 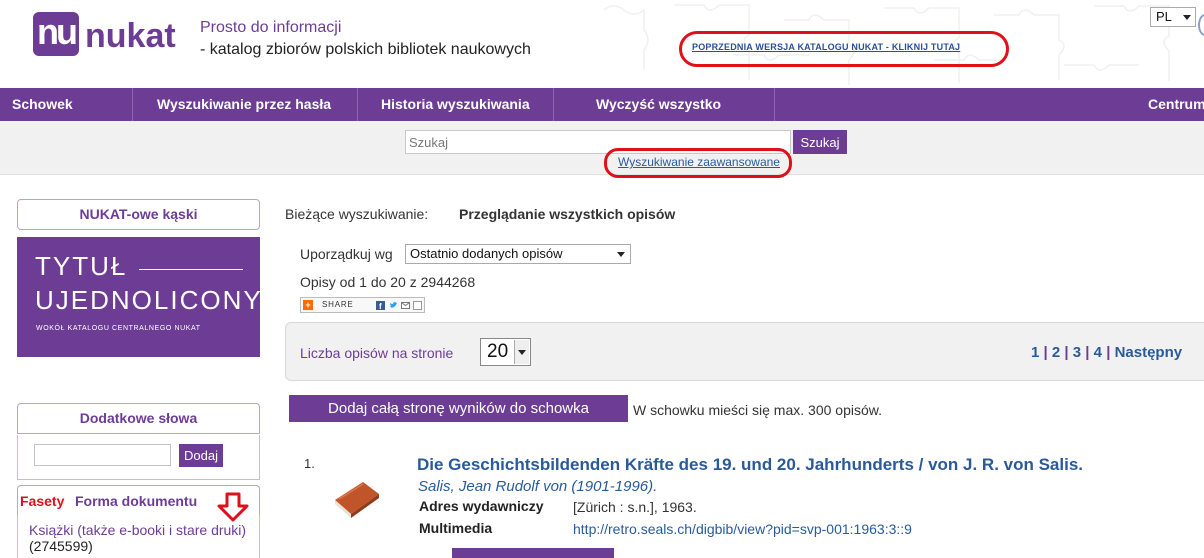 I want to click on nukat-logo: nu nukat, so click(x=108, y=36).